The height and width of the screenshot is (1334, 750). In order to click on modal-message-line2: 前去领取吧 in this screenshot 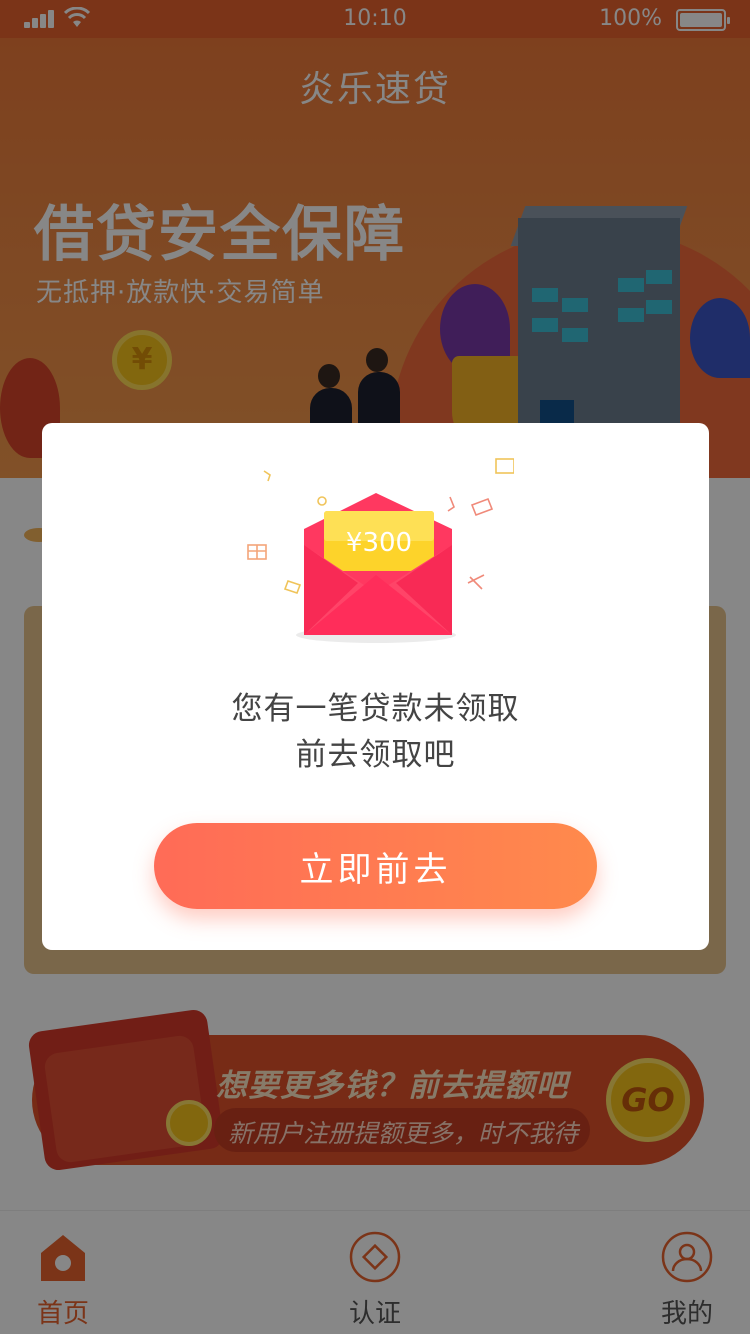, I will do `click(375, 755)`.